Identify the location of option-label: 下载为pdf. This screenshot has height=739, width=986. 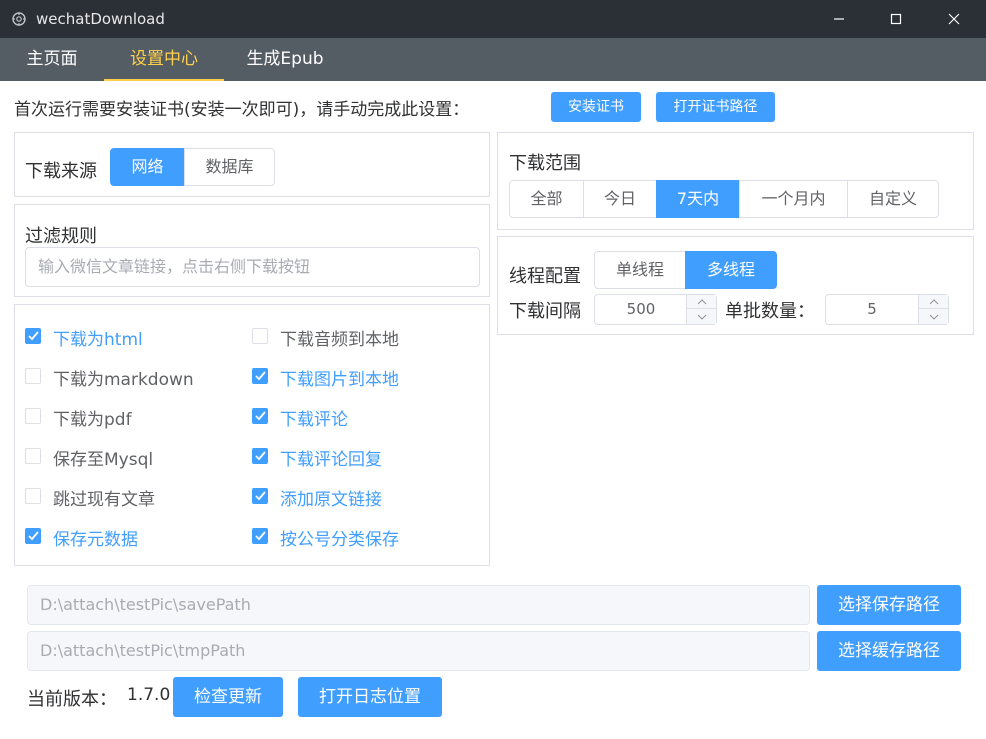
(92, 420).